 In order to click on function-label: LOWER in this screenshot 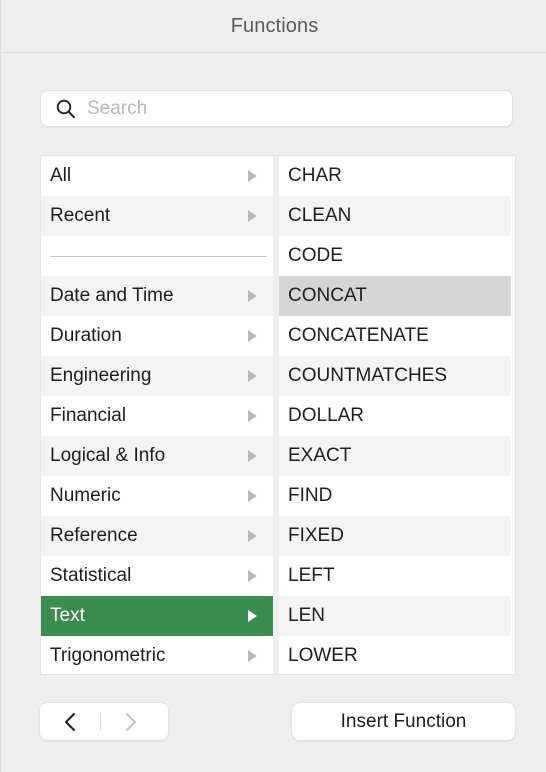, I will do `click(323, 655)`.